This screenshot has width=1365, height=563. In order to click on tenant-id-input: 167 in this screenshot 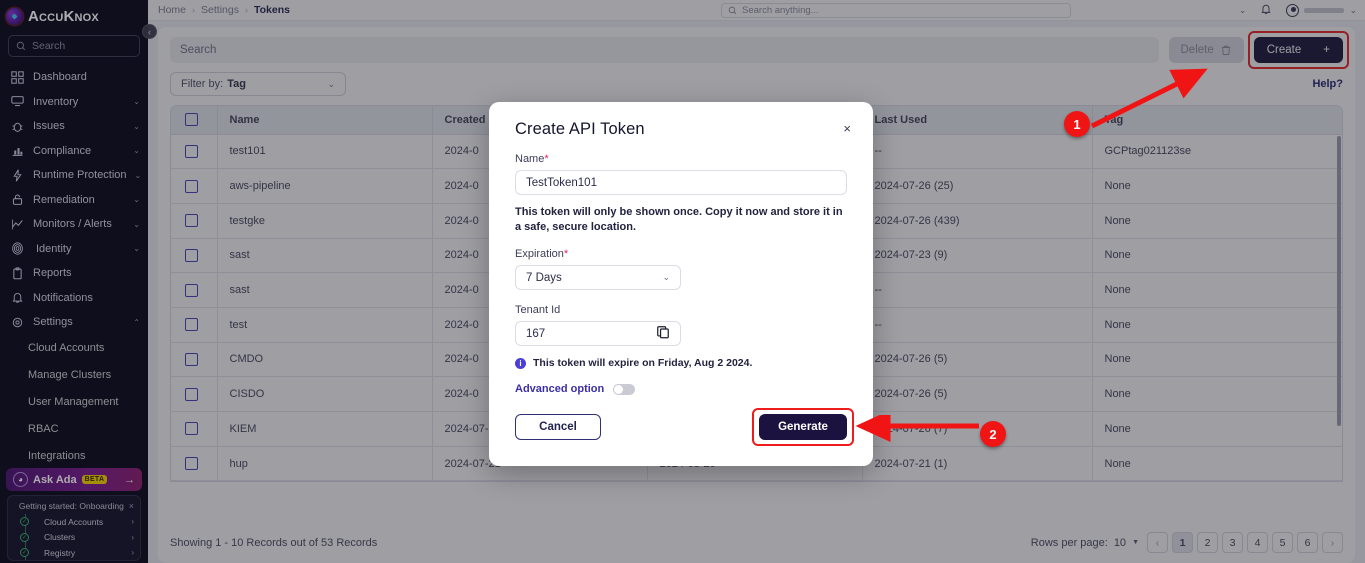, I will do `click(598, 333)`.